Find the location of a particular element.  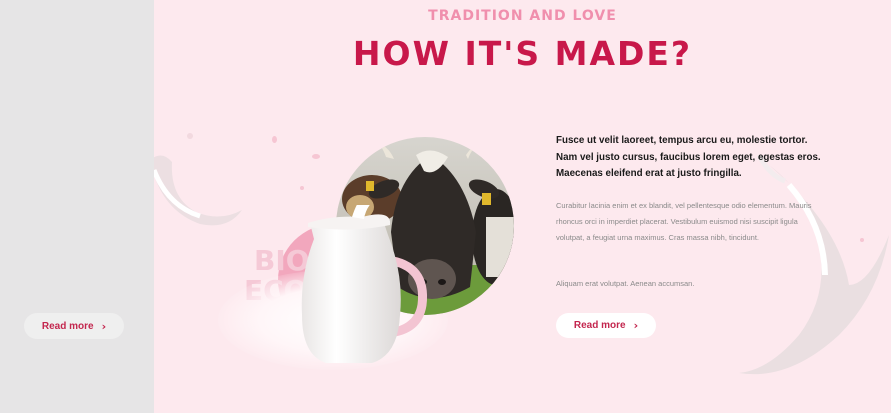

milk-splash-left is located at coordinates (202, 180).